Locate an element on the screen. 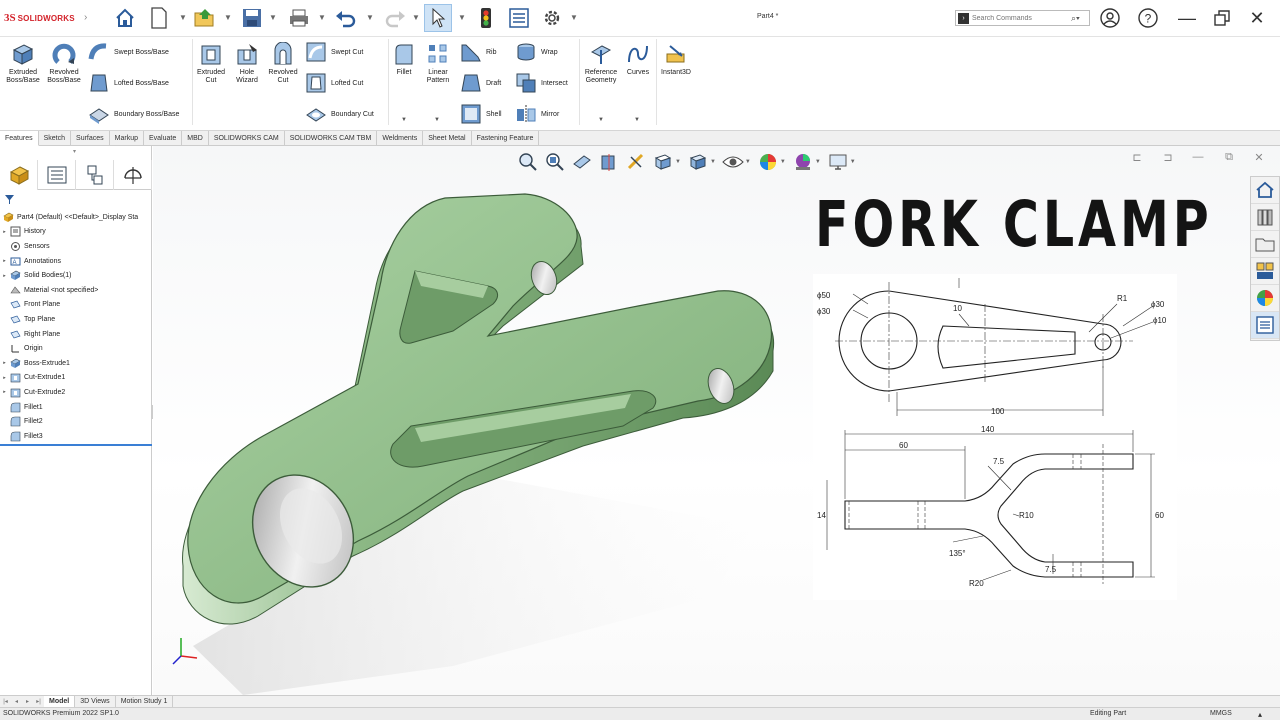 This screenshot has height=720, width=1280. tab-3d-views: 3D Views is located at coordinates (95, 701).